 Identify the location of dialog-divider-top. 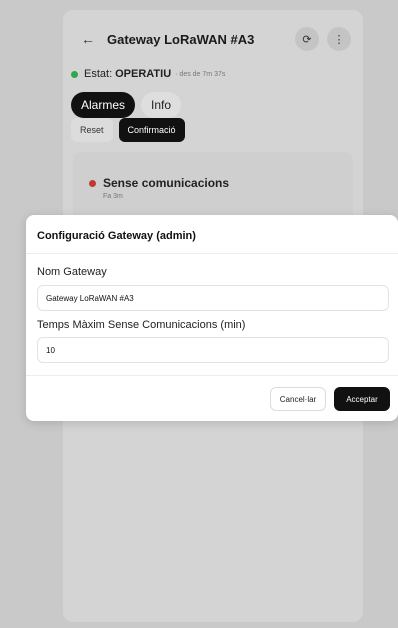
(212, 253).